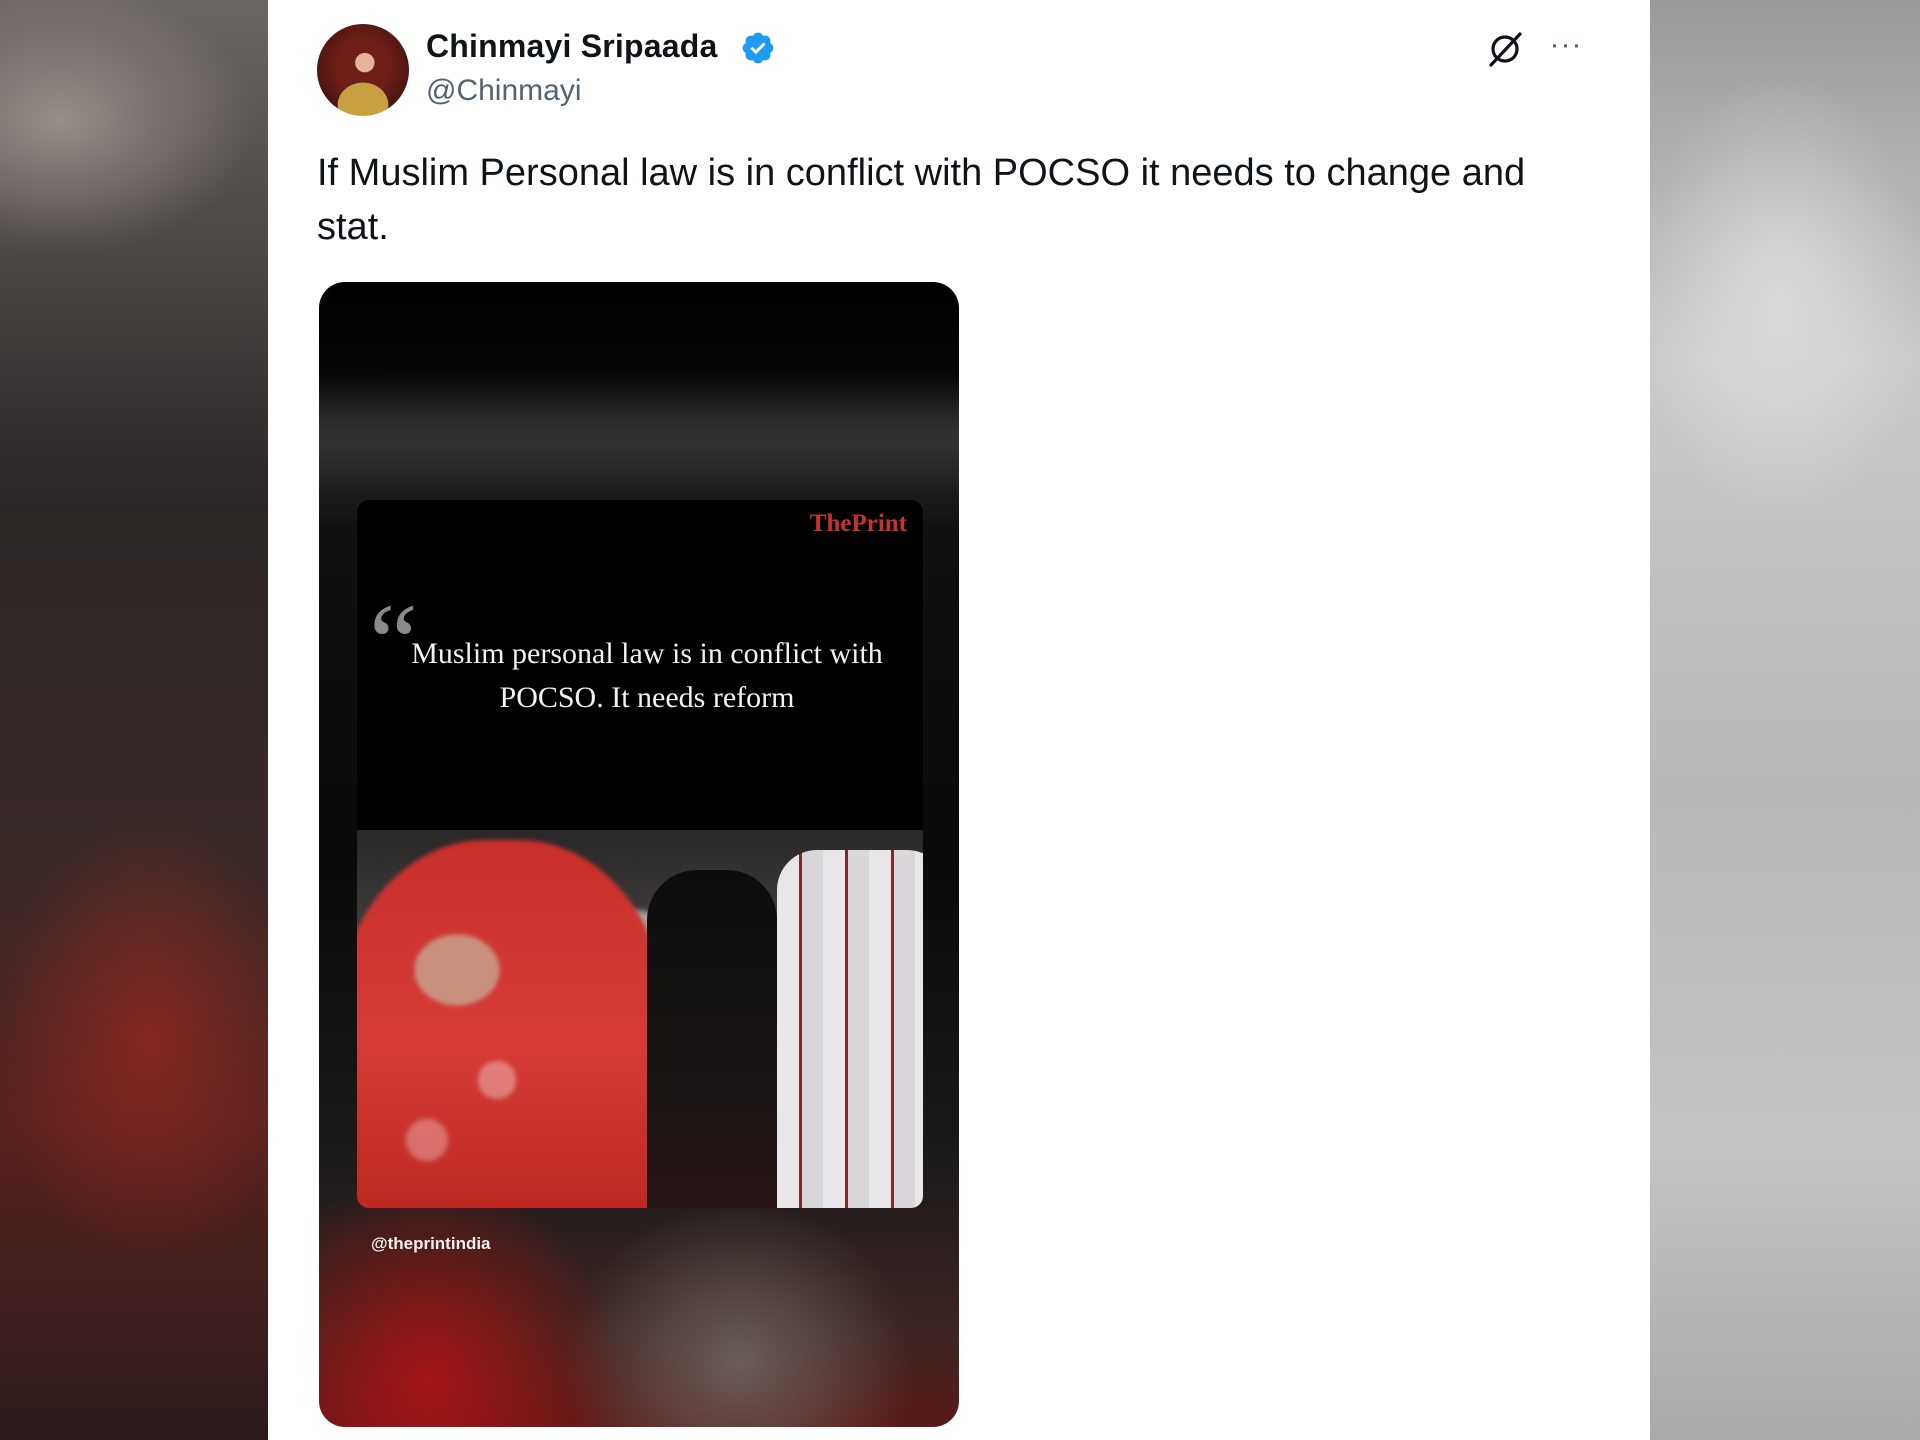 The image size is (1920, 1440). I want to click on media-haze, so click(639, 432).